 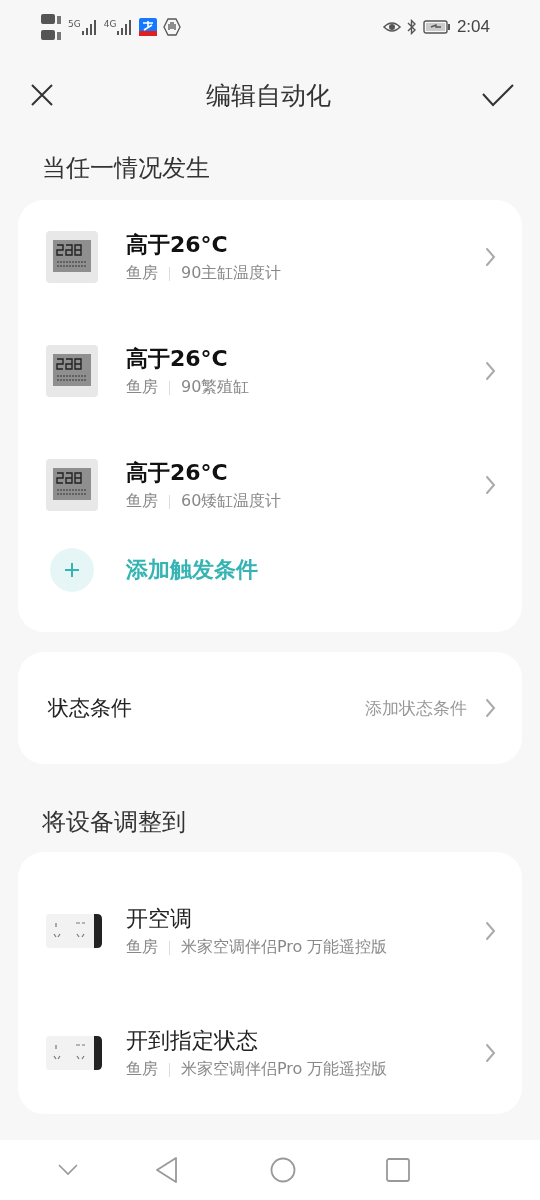 What do you see at coordinates (231, 501) in the screenshot?
I see `device-name: 60矮缸温度计` at bounding box center [231, 501].